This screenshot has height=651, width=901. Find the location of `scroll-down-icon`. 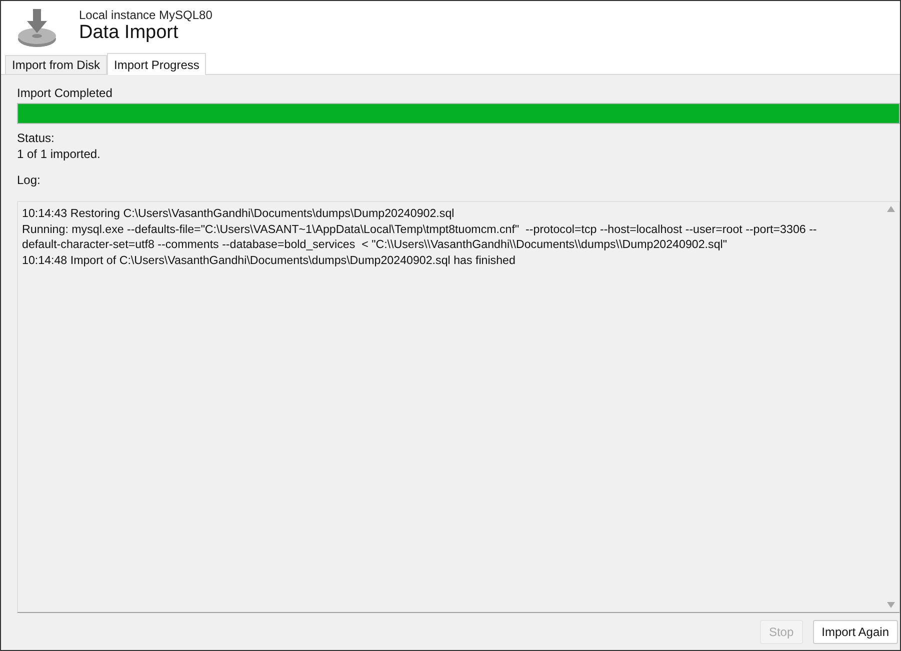

scroll-down-icon is located at coordinates (891, 605).